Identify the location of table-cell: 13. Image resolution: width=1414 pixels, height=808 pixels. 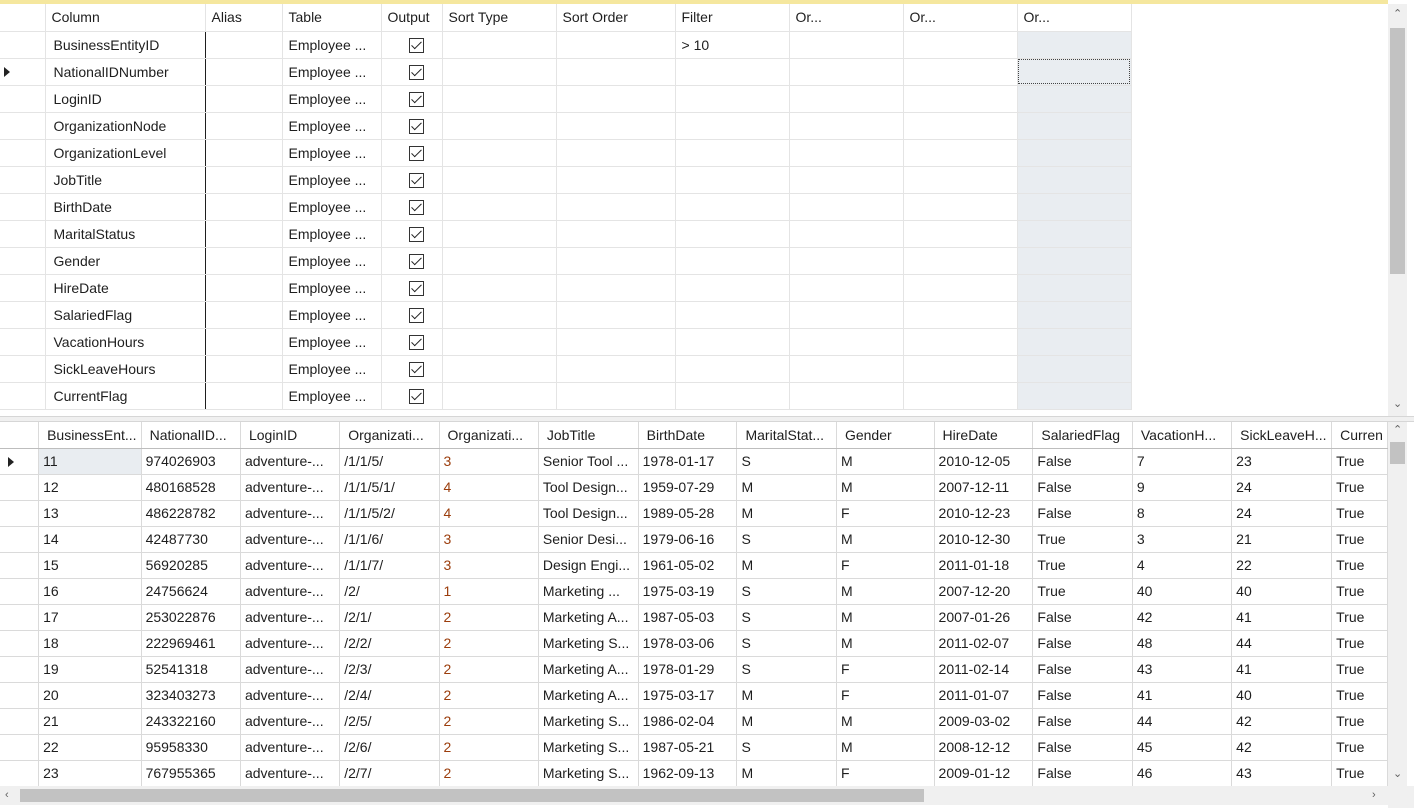
(90, 513).